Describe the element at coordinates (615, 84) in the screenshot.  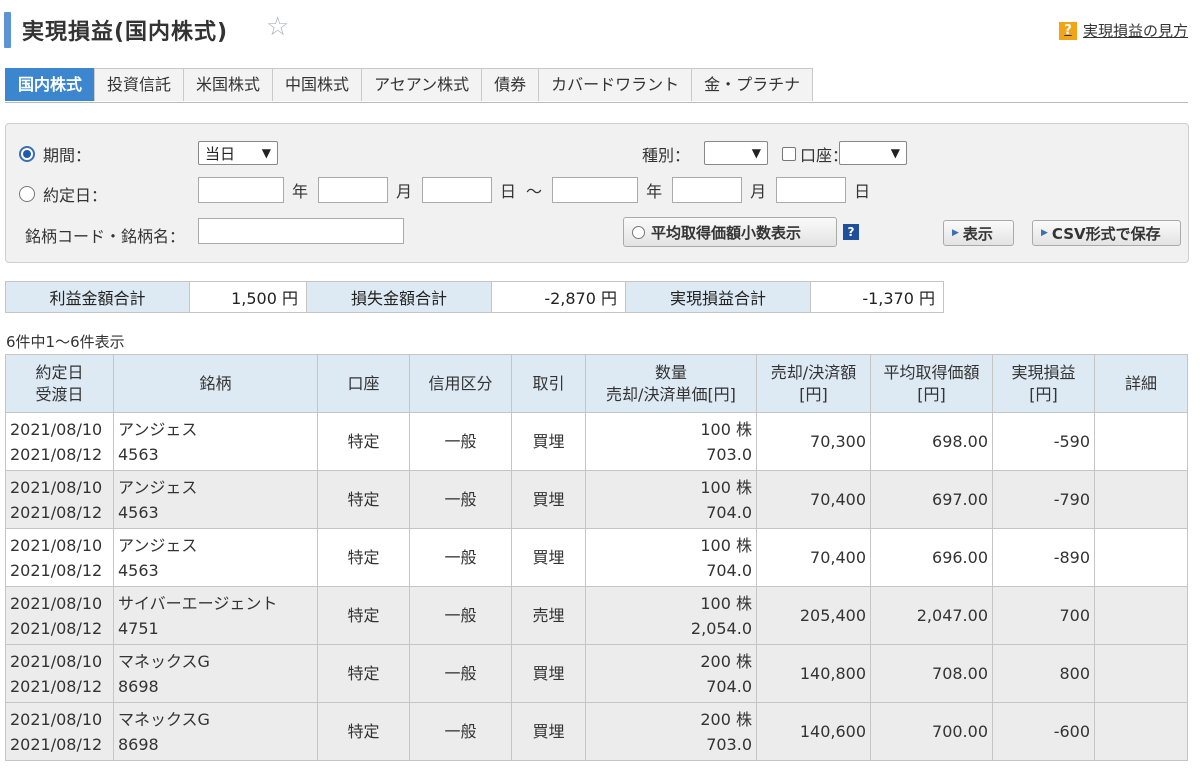
I see `tab-covered-warrant: カバードワラント` at that location.